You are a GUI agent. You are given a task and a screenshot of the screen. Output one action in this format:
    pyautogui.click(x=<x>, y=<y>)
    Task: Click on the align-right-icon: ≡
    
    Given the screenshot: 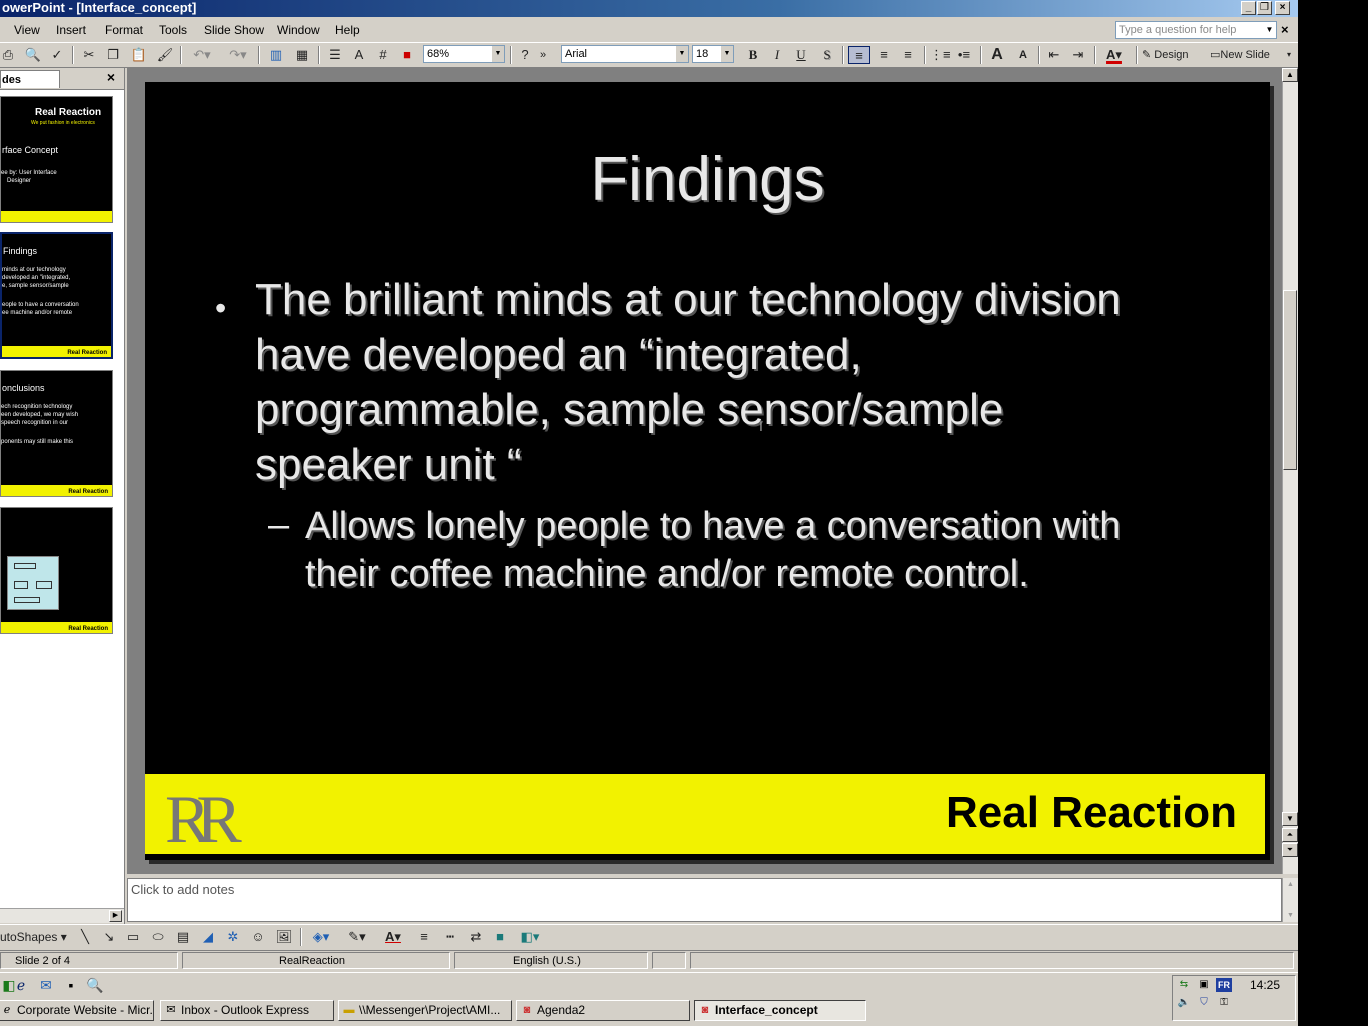 What is the action you would take?
    pyautogui.click(x=908, y=55)
    